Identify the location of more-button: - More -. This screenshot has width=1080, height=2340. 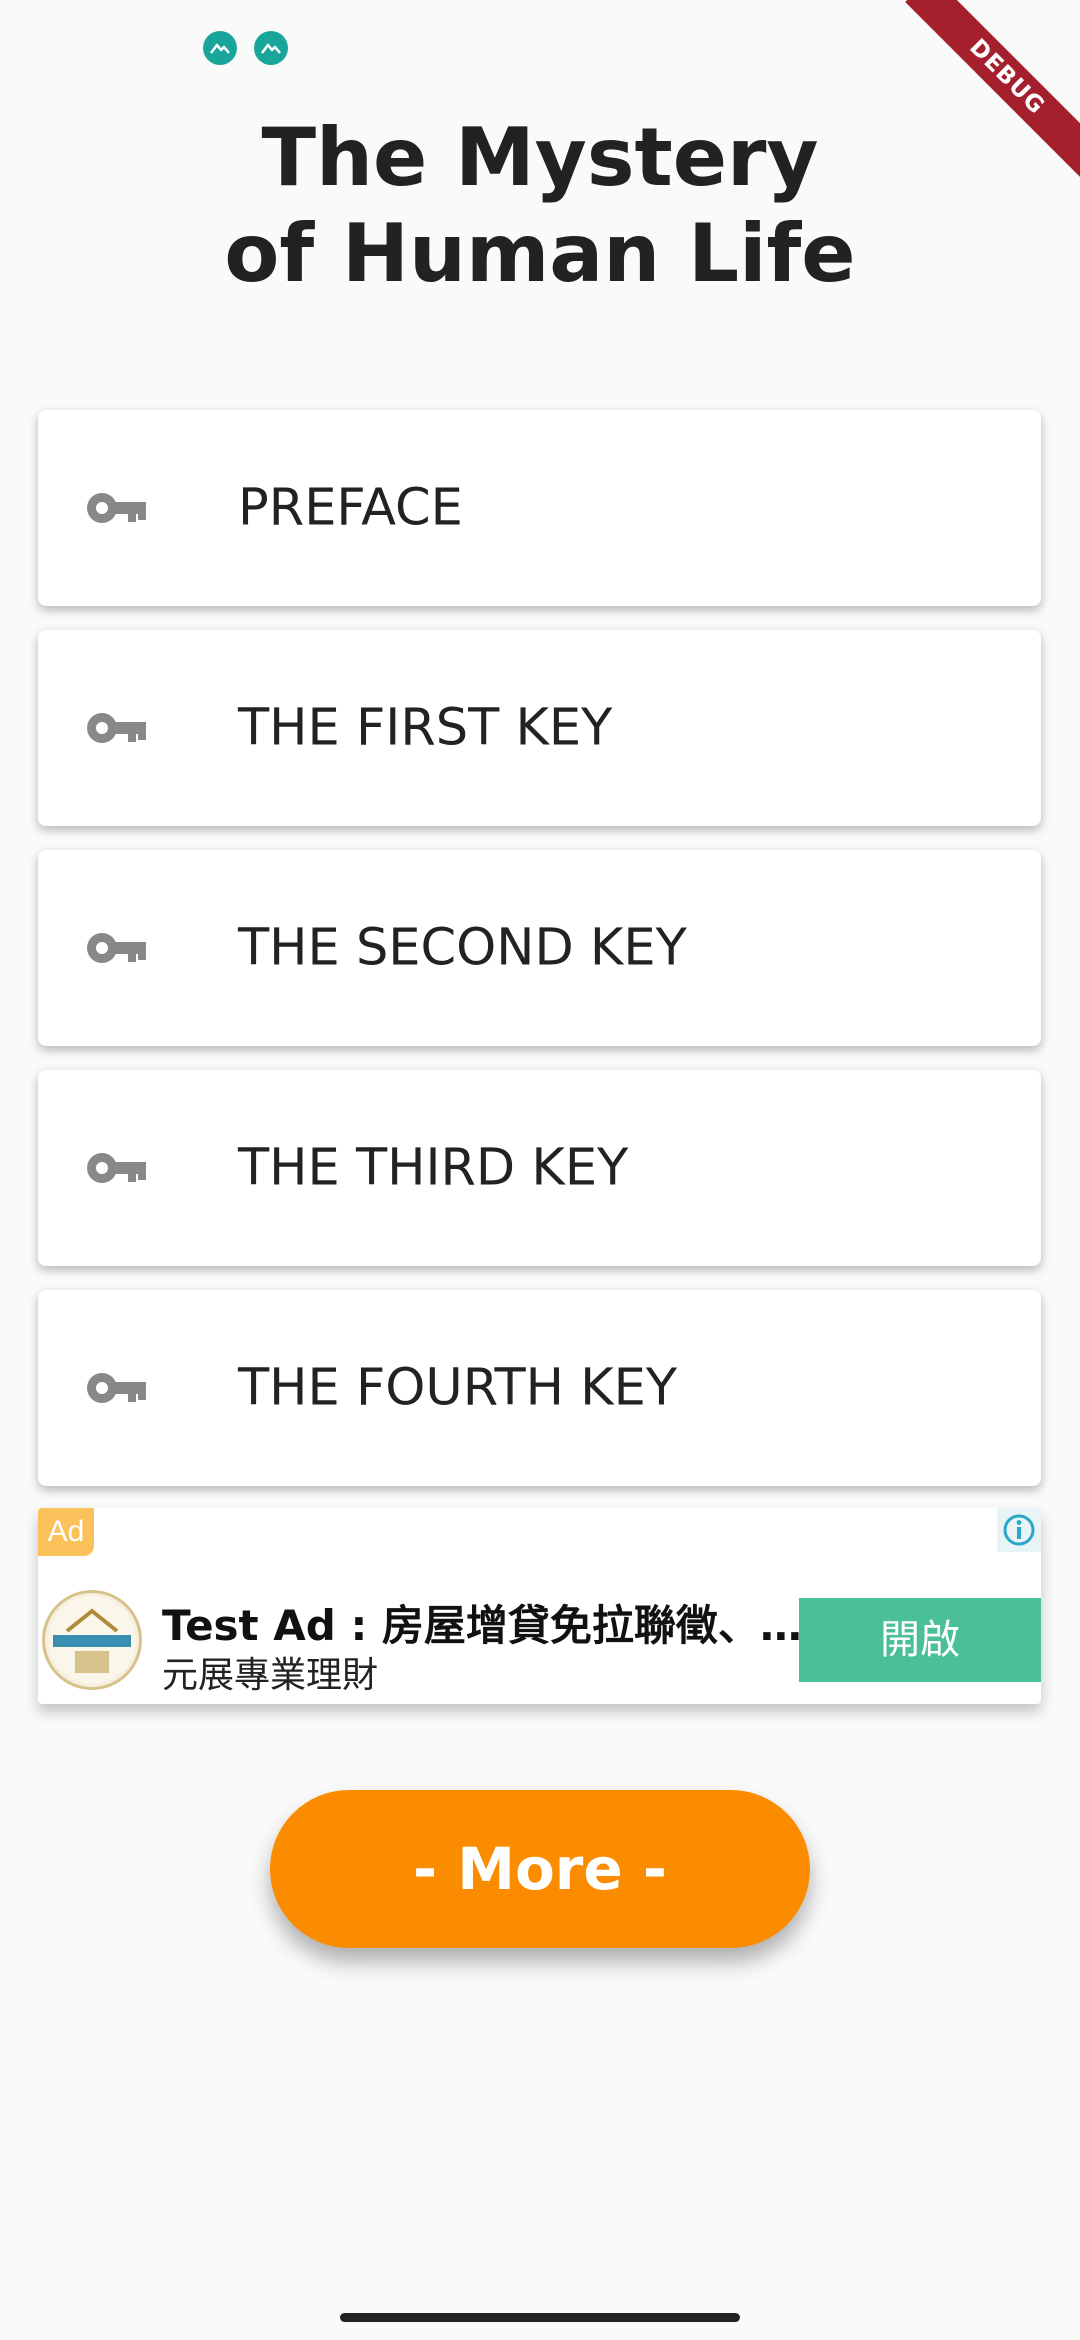
(540, 1869).